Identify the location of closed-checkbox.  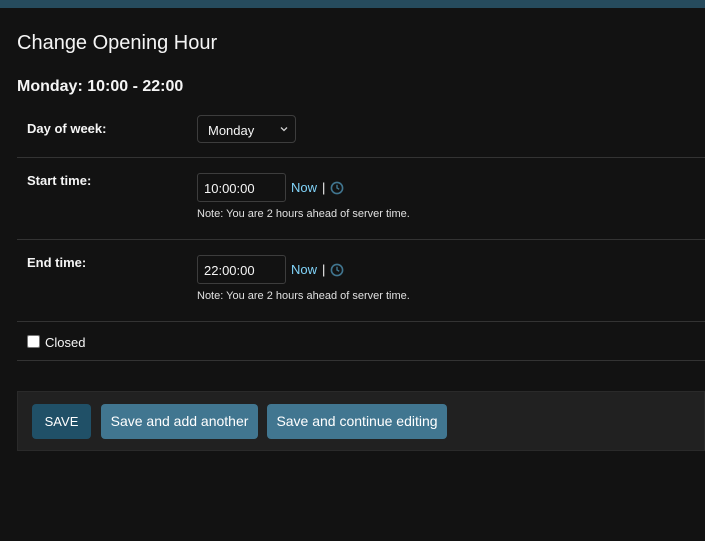
(33, 341).